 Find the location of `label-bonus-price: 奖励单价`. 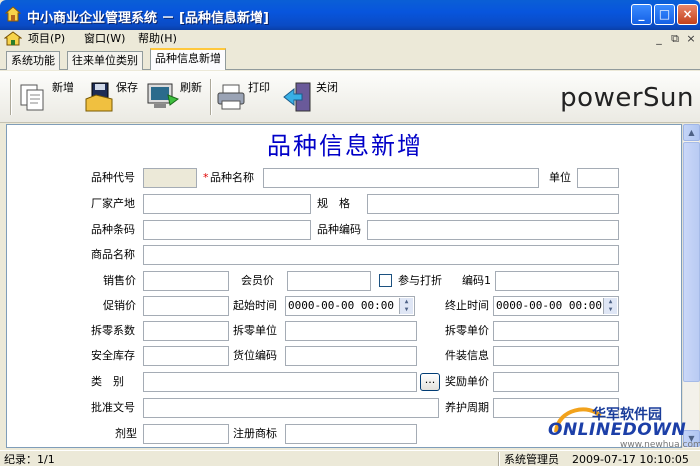

label-bonus-price: 奖励单价 is located at coordinates (467, 381).